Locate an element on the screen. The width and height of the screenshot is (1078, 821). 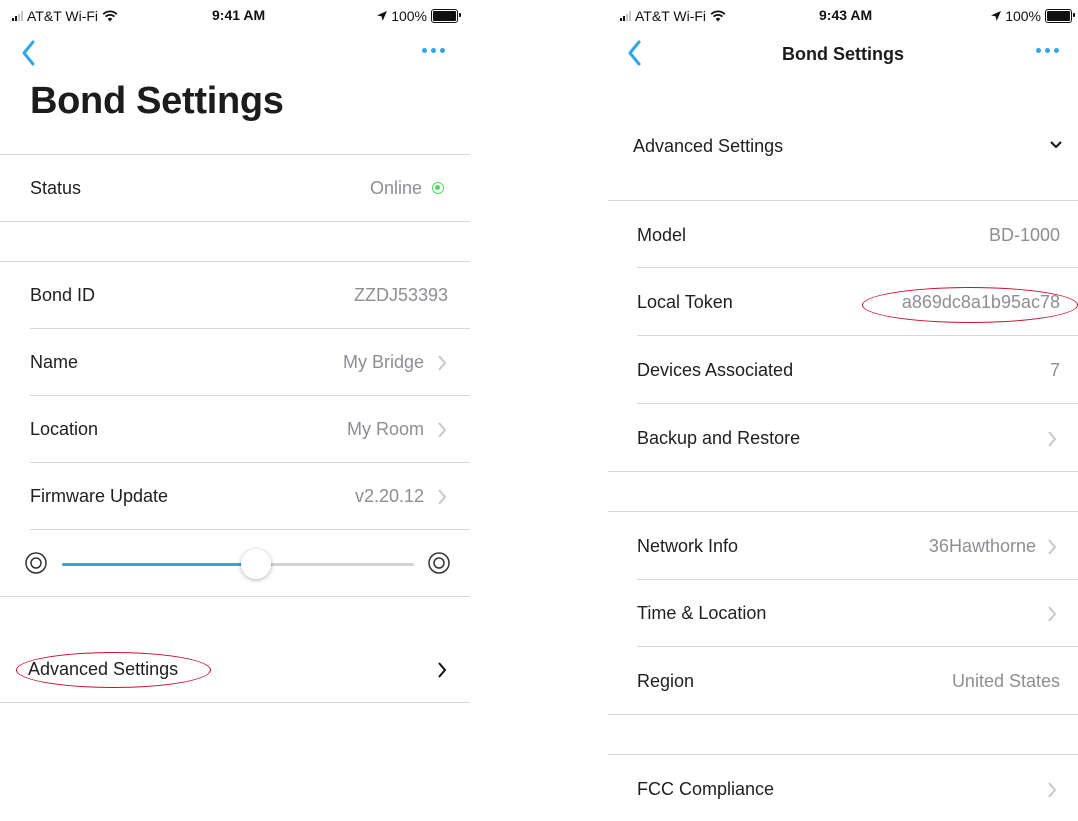
page-title: Bond Settings is located at coordinates (157, 101).